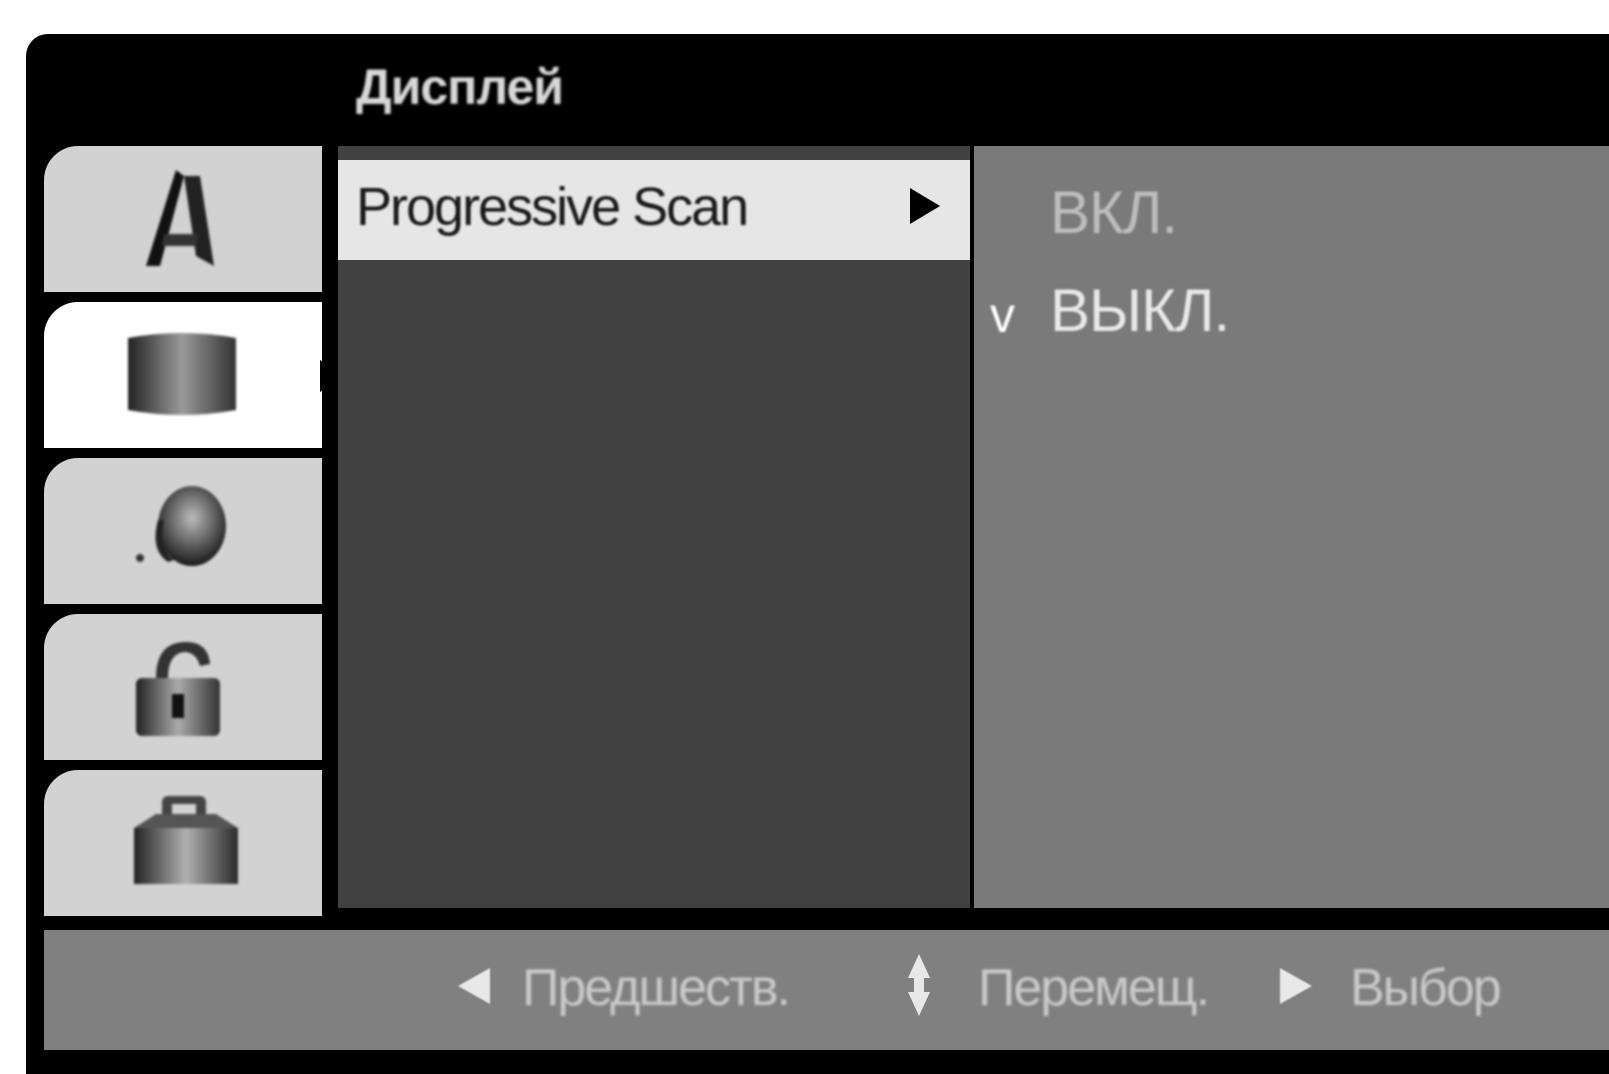 This screenshot has width=1609, height=1074. I want to click on tab-language, so click(183, 219).